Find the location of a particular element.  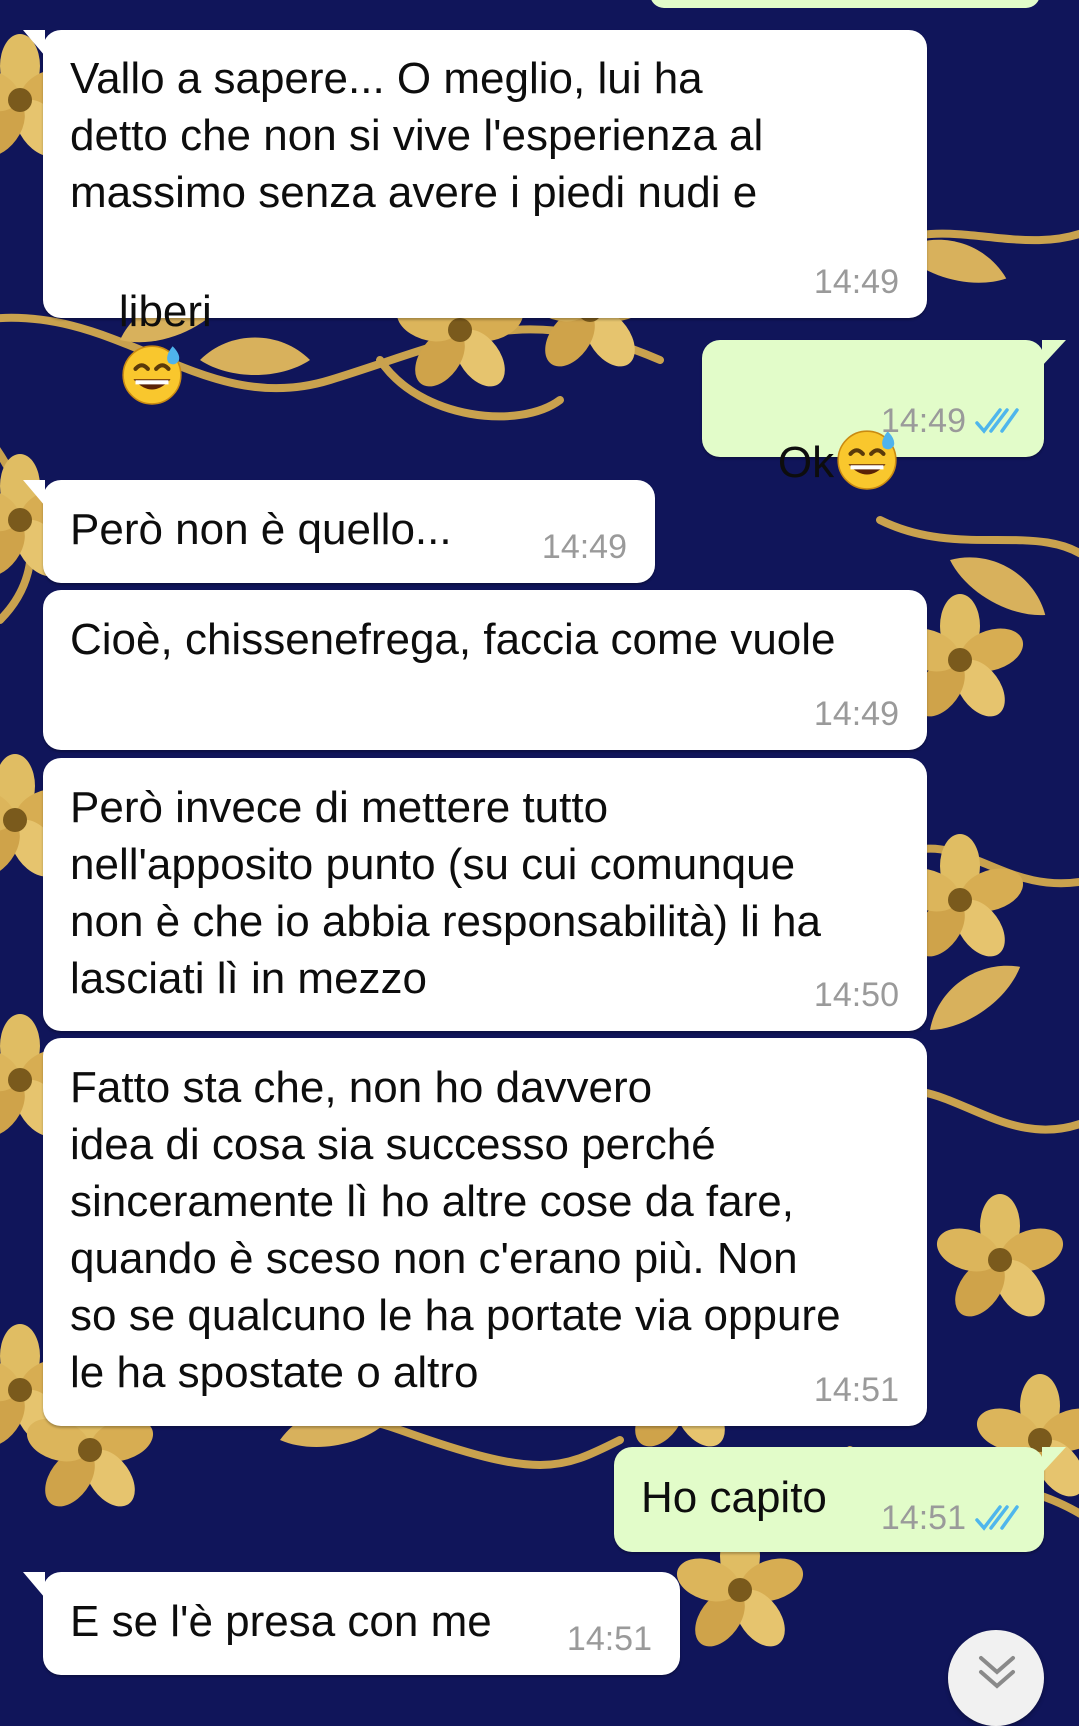

grinning-sweat-emoji-icon is located at coordinates (152, 375).